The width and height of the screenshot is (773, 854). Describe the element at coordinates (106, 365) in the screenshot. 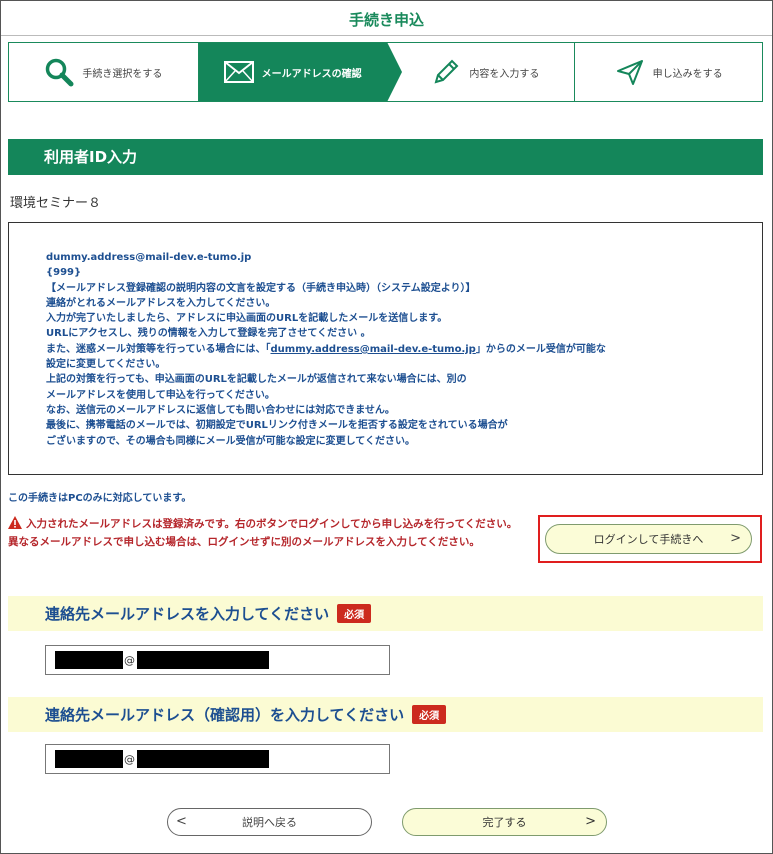

I see `info-line: 設定に変更してください。` at that location.